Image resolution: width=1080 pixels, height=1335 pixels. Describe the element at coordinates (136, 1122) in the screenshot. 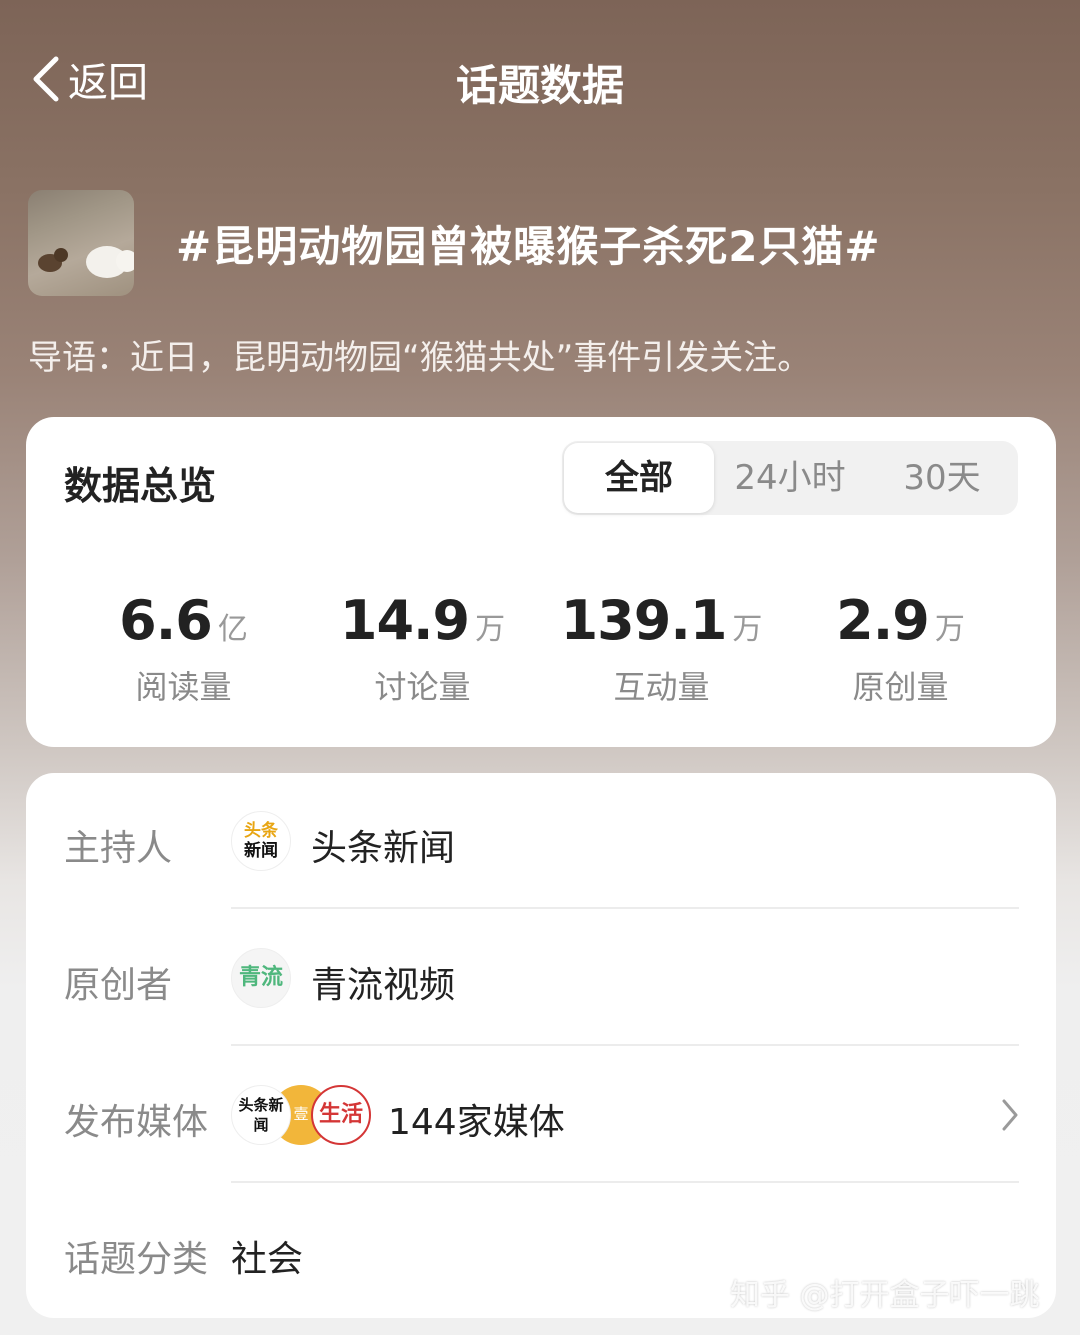

I see `media-label: 发布媒体` at that location.